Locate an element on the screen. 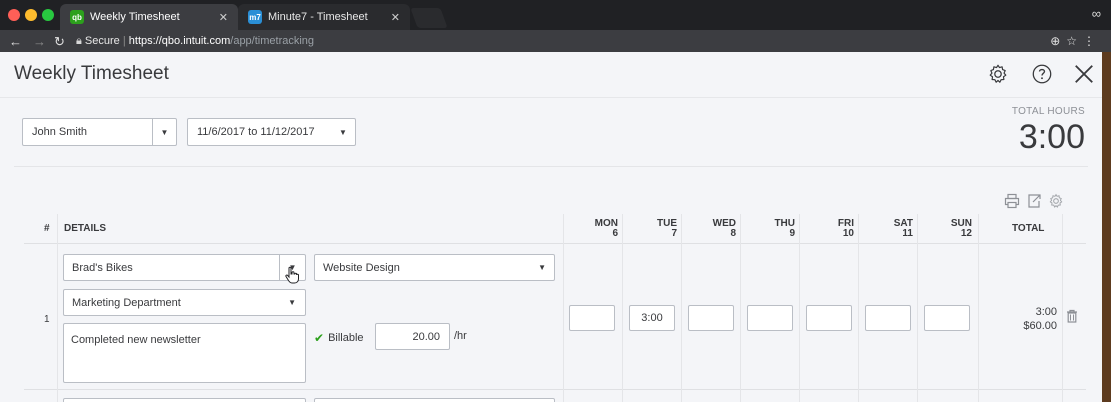  checkmark-icon: ✔ is located at coordinates (319, 338).